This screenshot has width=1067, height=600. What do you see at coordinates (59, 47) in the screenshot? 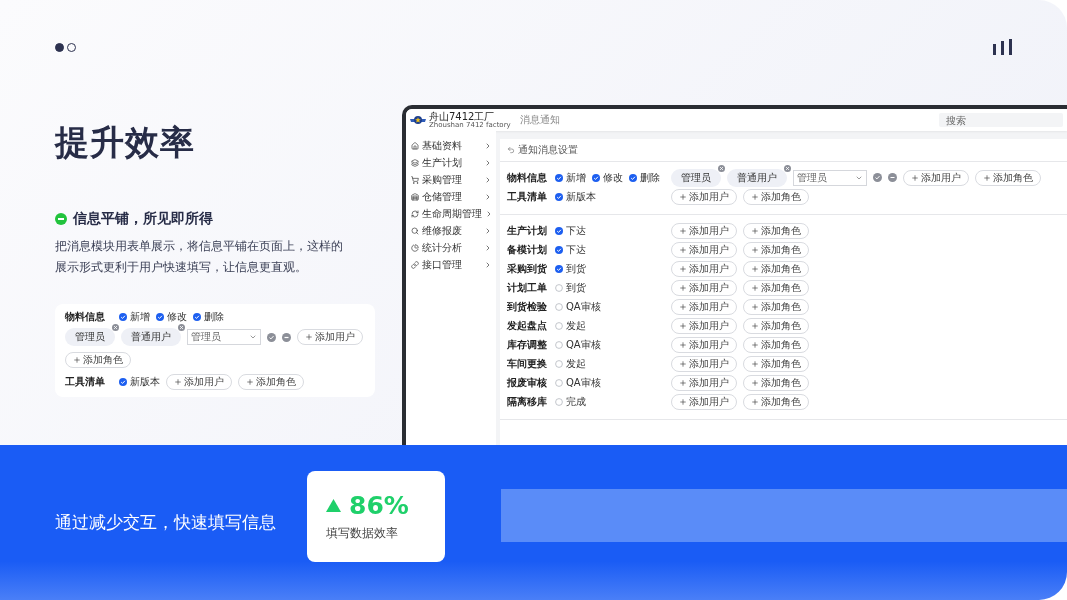
I see `pager-dot` at bounding box center [59, 47].